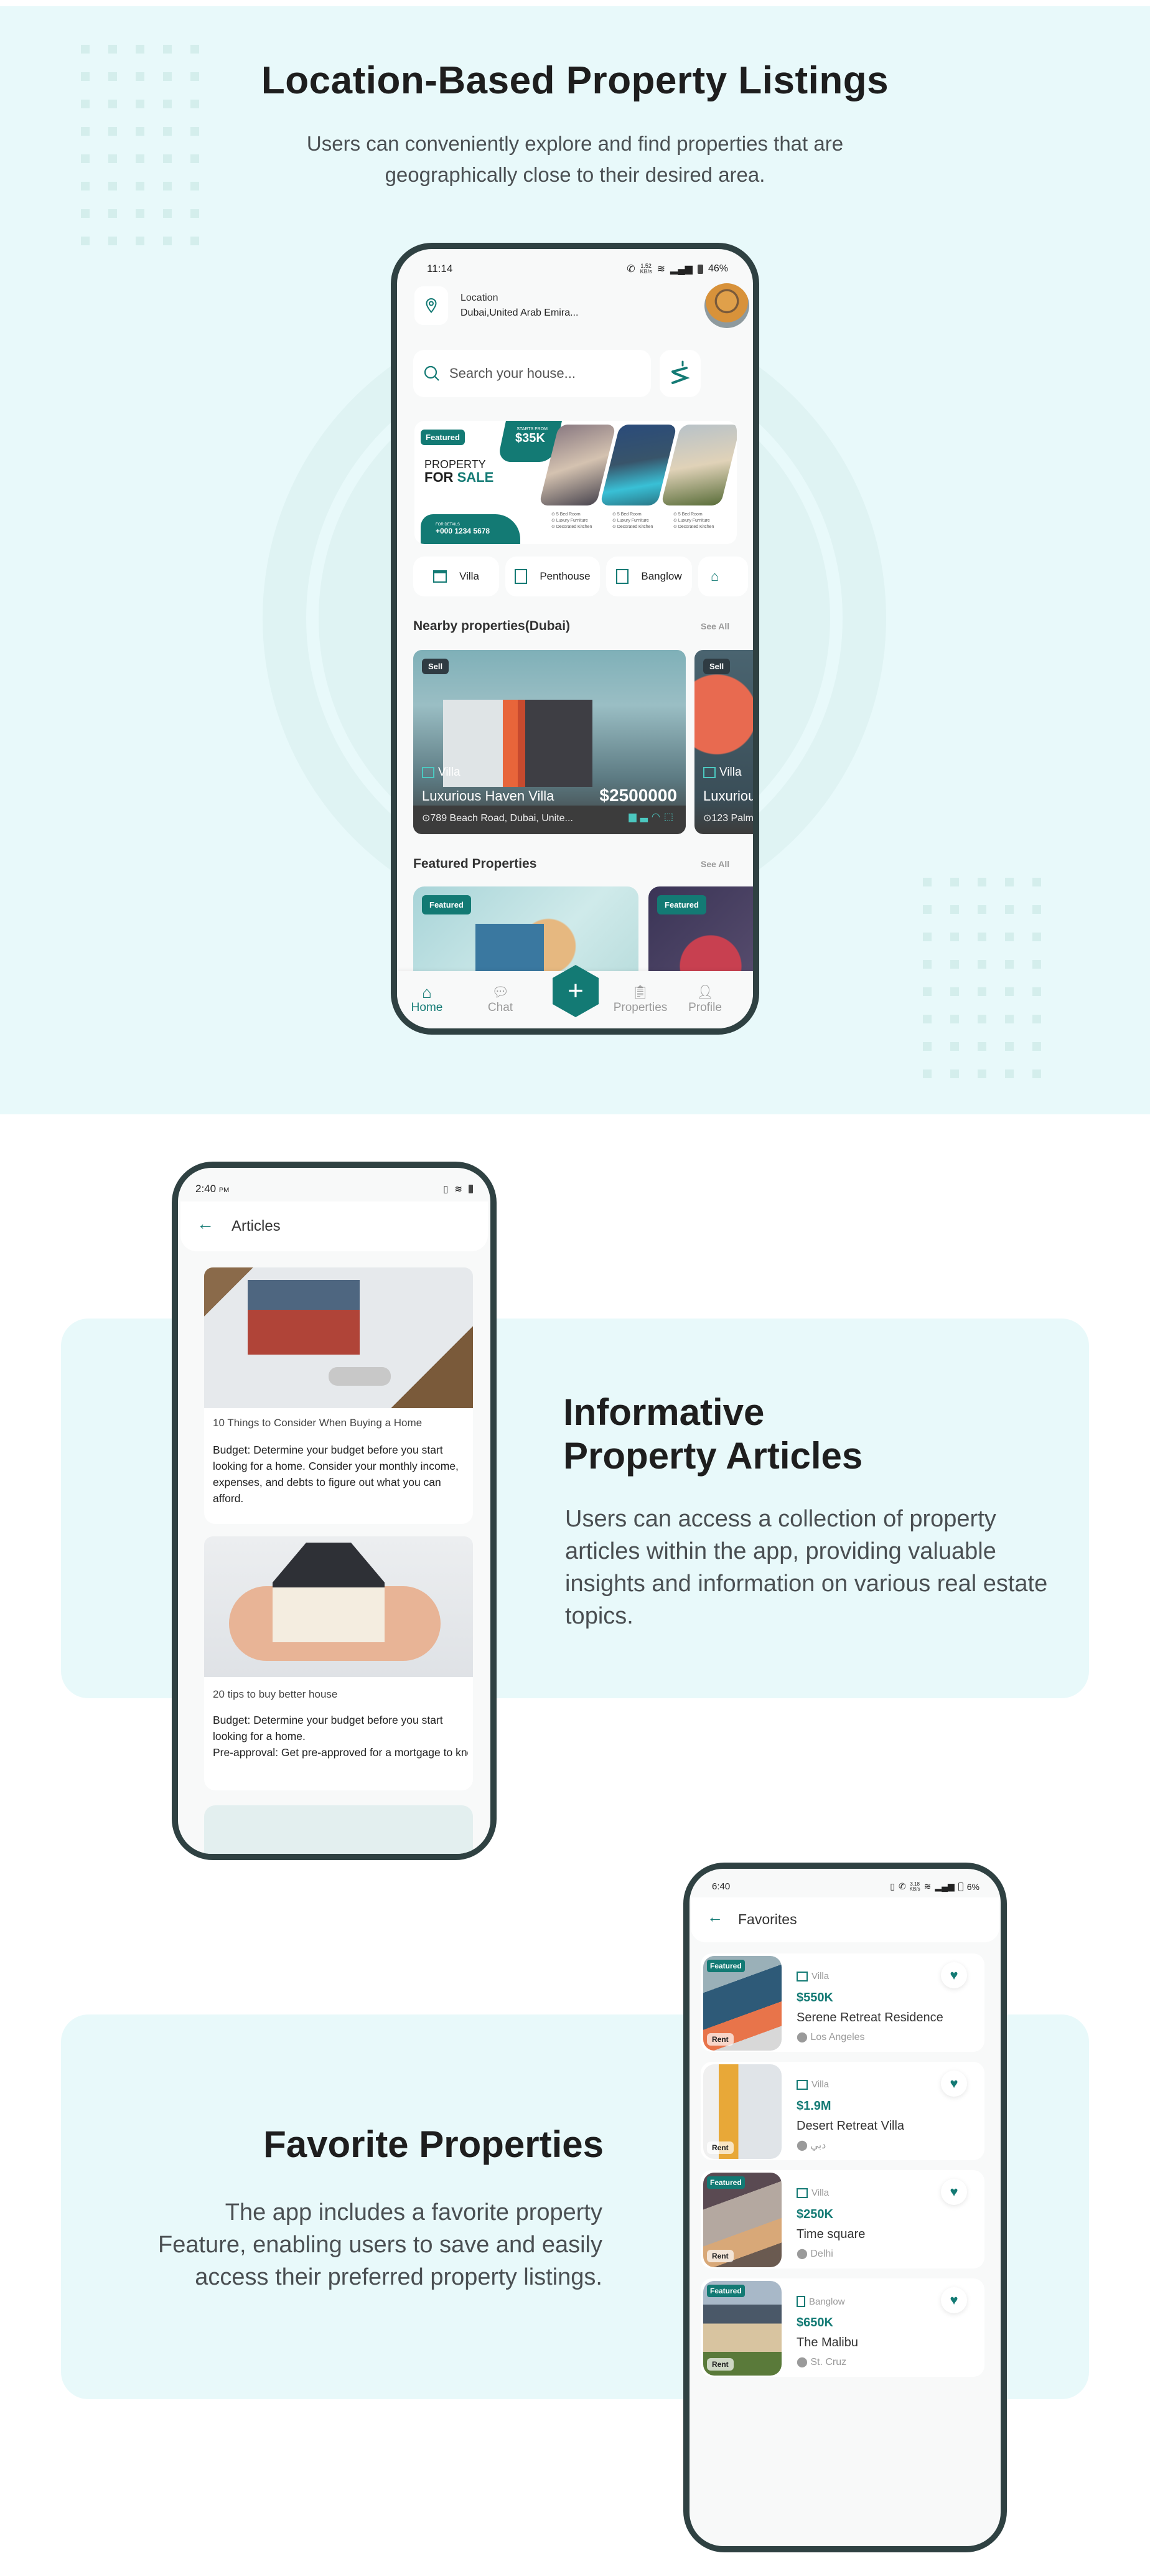 The height and width of the screenshot is (2576, 1150). Describe the element at coordinates (811, 2145) in the screenshot. I see `property-location: ⬤︎ دبي` at that location.